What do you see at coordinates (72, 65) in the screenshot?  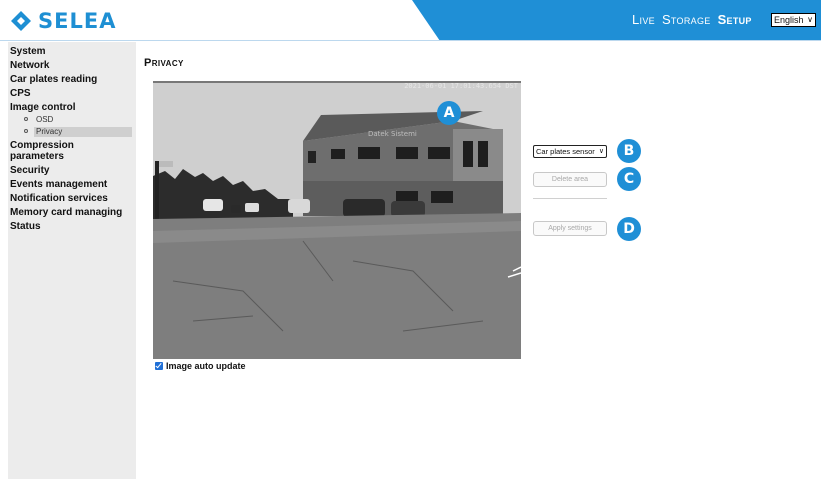 I see `sidebar-item-network: Network` at bounding box center [72, 65].